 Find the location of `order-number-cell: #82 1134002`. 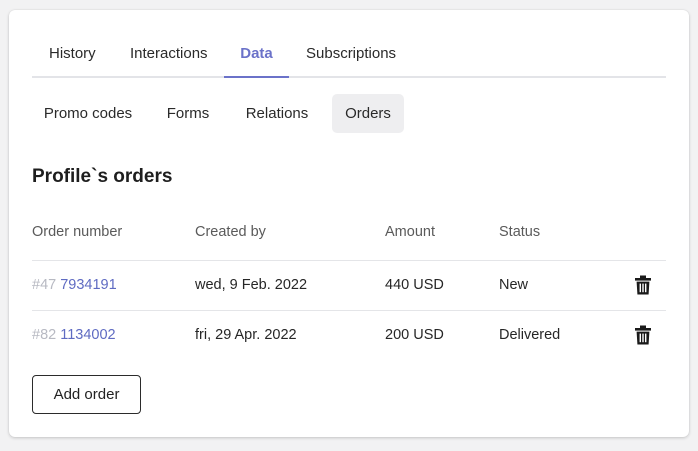

order-number-cell: #82 1134002 is located at coordinates (74, 335).